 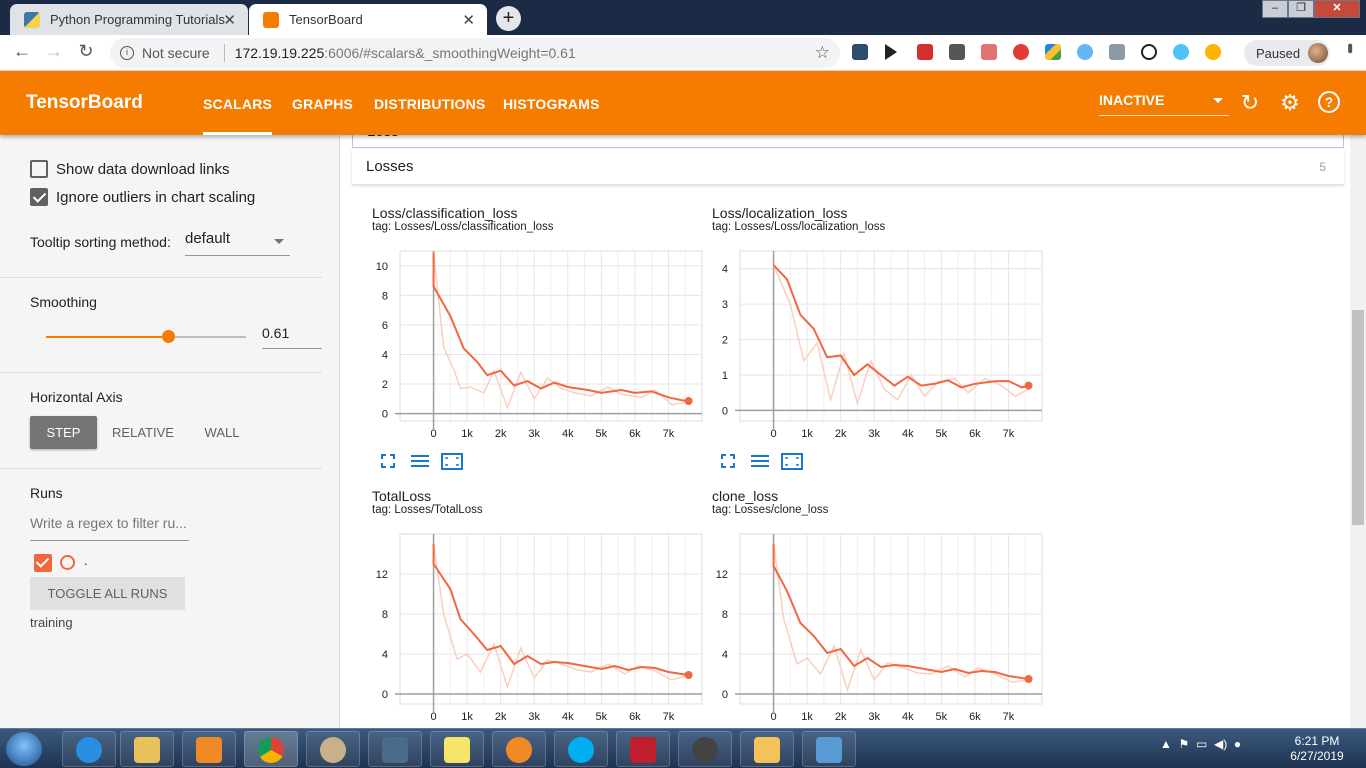 What do you see at coordinates (522, 341) in the screenshot?
I see `chart-plot: 0 1k 2k 3k 4k 5k 6k 7k0246810` at bounding box center [522, 341].